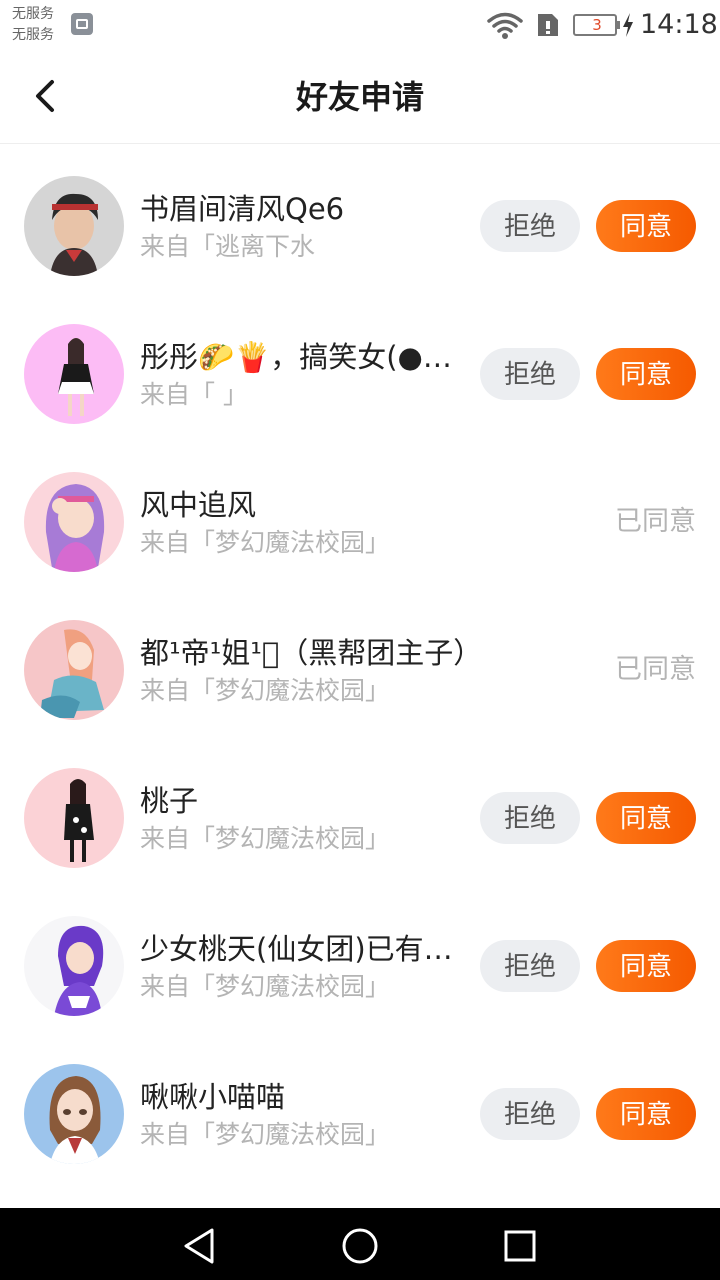 This screenshot has height=1280, width=720. What do you see at coordinates (360, 219) in the screenshot?
I see `friend-request-row: 书眉间清风Qe6 来自「逃离下水 拒绝 同意` at bounding box center [360, 219].